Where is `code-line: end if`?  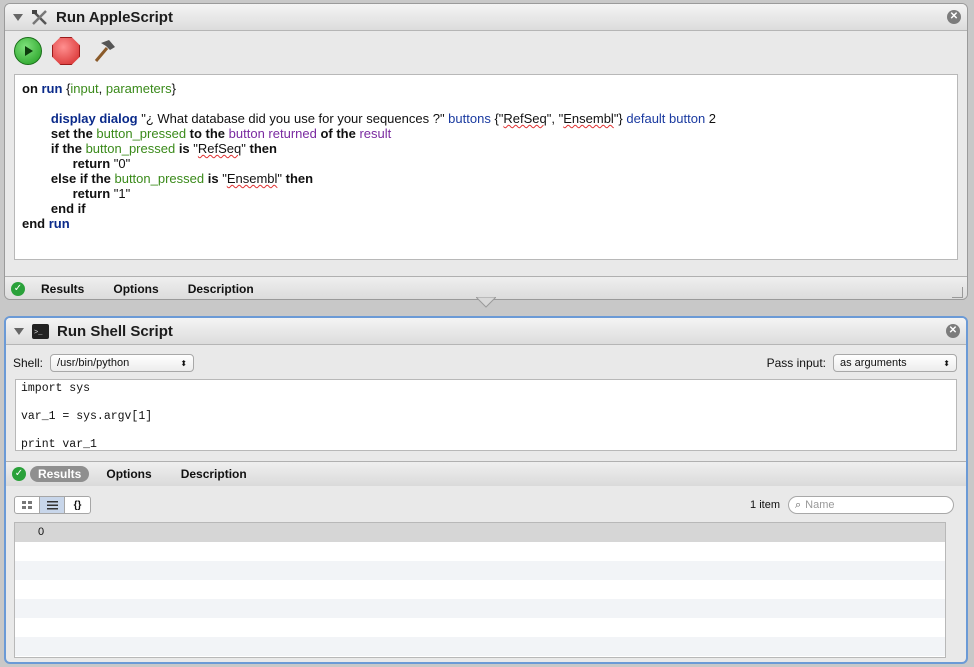
code-line: end if is located at coordinates (486, 208).